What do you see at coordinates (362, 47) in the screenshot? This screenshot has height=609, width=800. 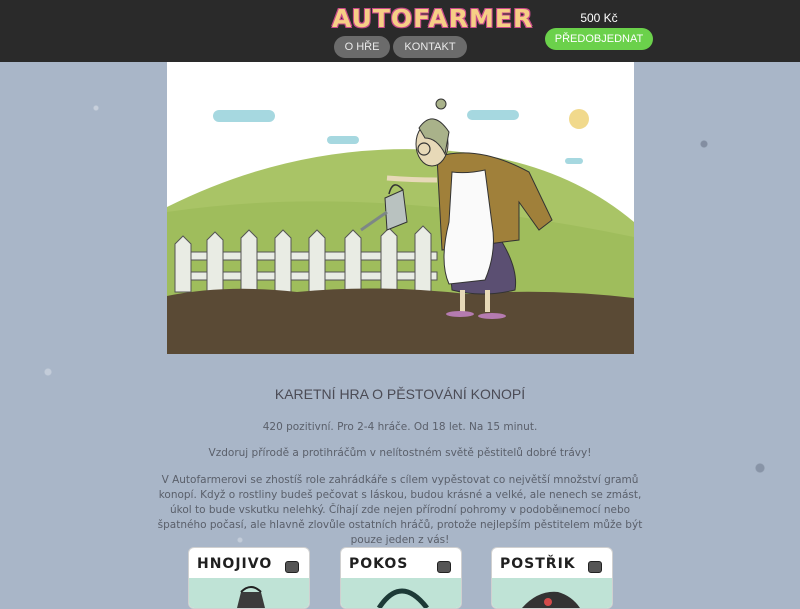 I see `nav-button-o-hre: O HŘE` at bounding box center [362, 47].